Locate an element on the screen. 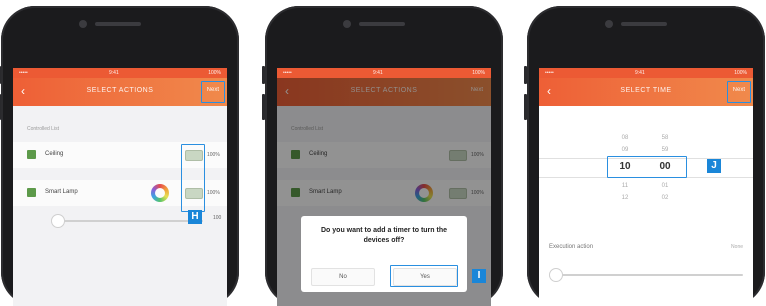 The width and height of the screenshot is (766, 306). page-title: SELECT ACTIONS is located at coordinates (120, 90).